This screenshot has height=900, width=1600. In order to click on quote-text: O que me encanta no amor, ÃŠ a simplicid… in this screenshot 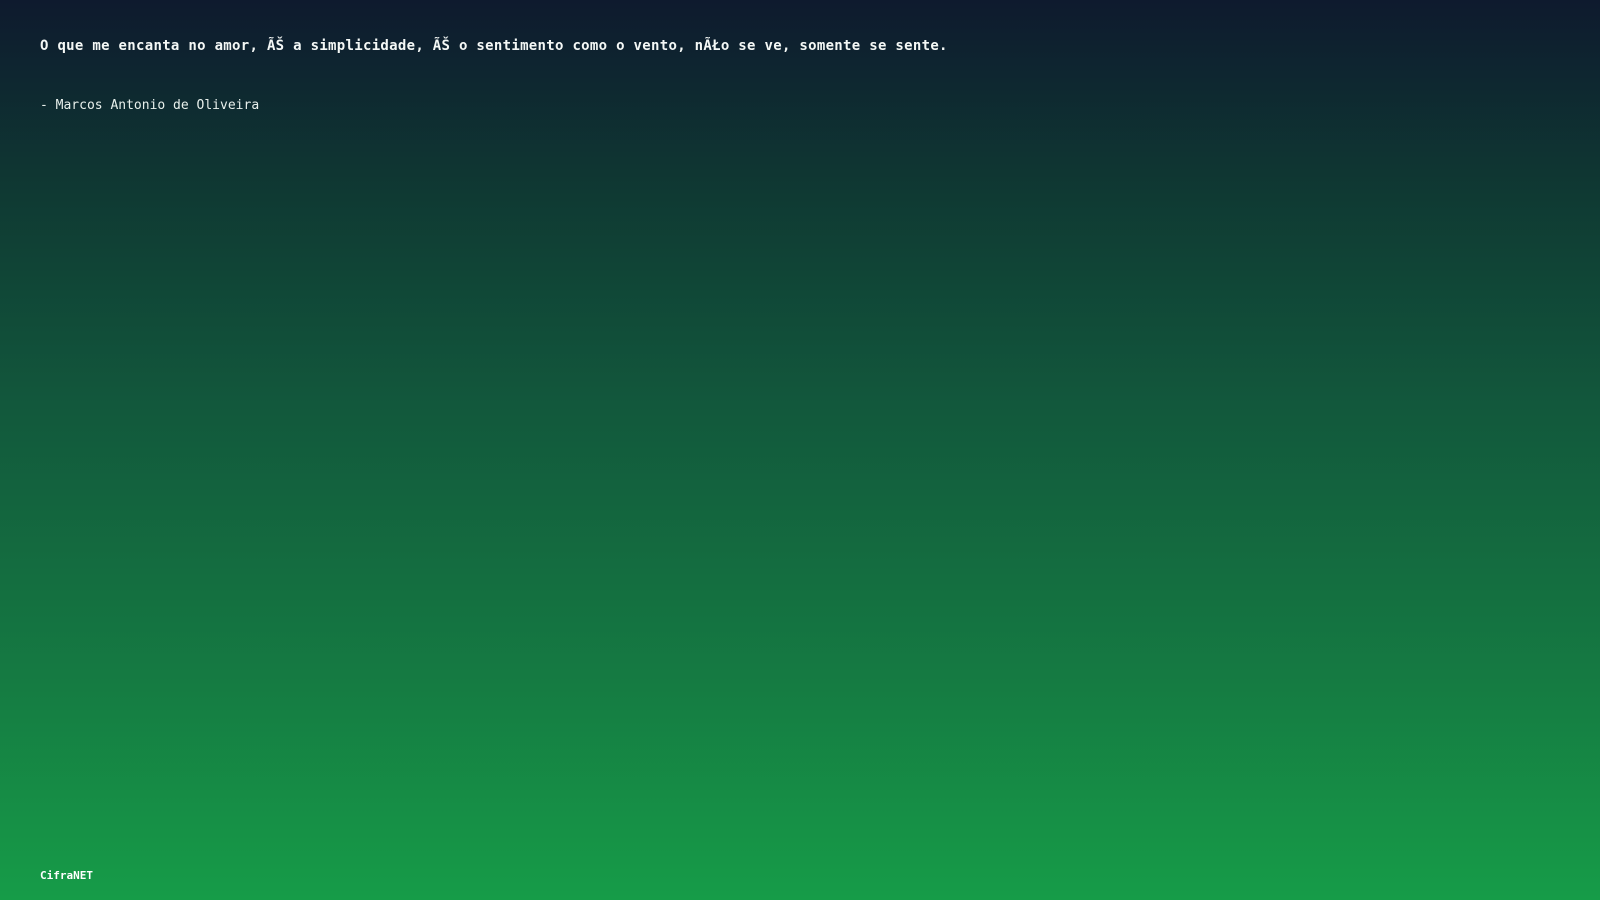, I will do `click(494, 46)`.